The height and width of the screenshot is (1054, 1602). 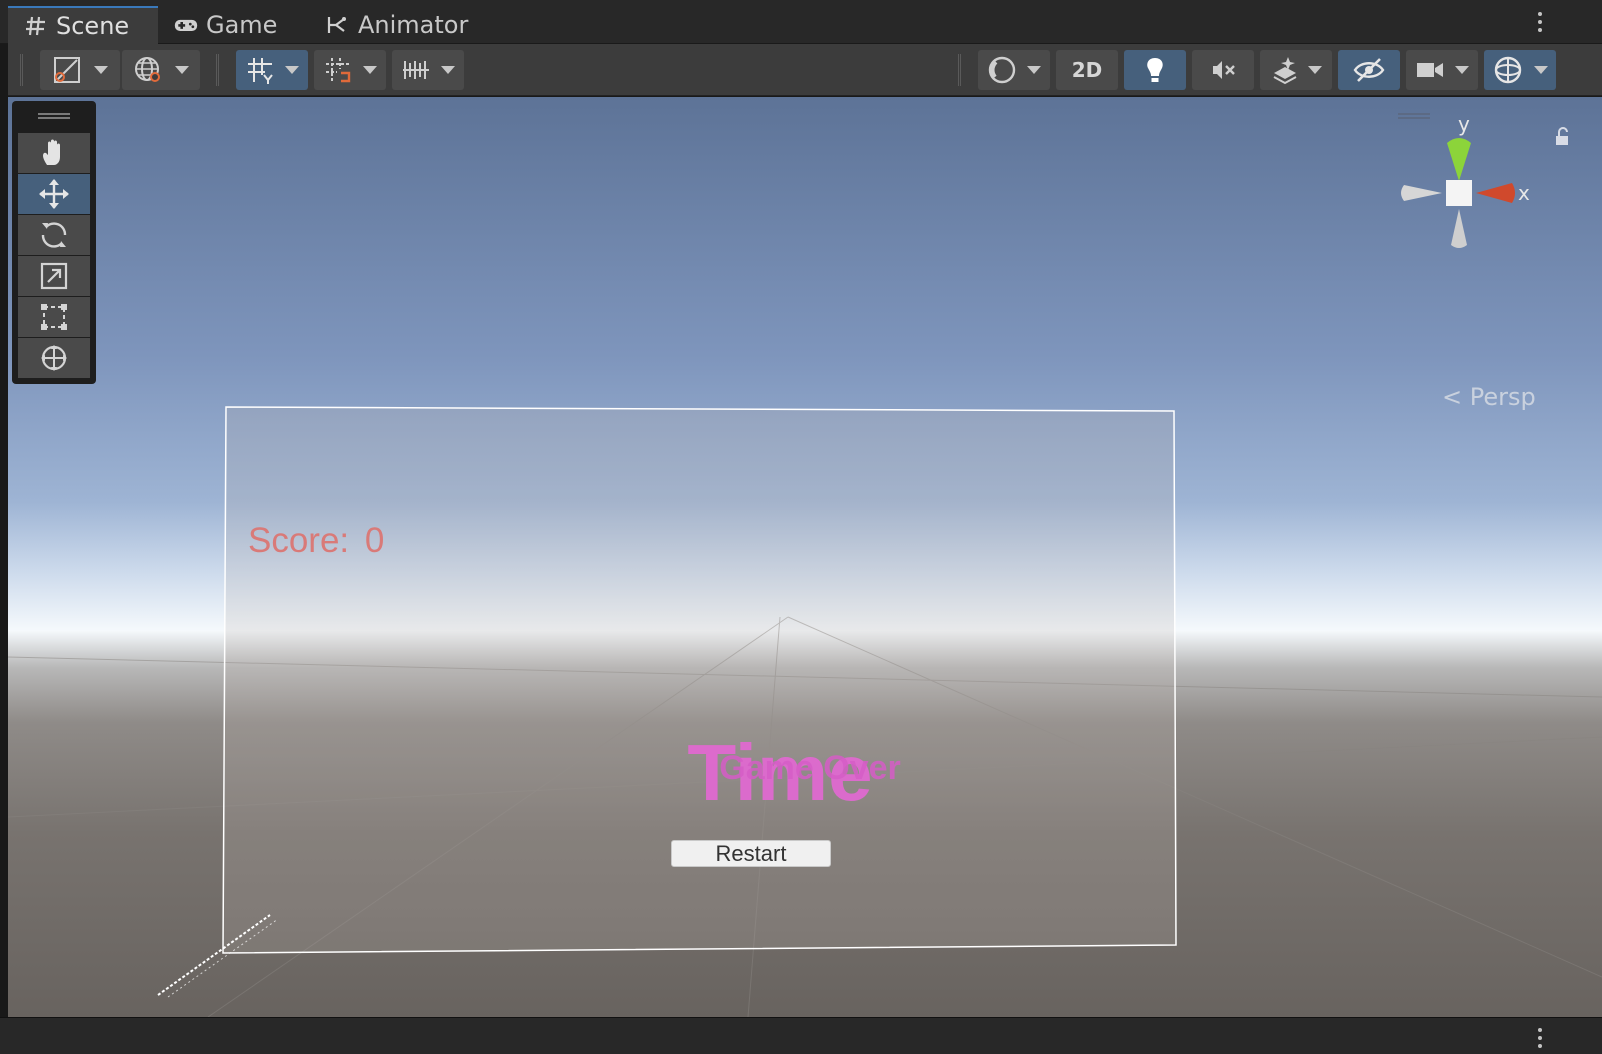 I want to click on gizmo-neg-y-cone, so click(x=1459, y=228).